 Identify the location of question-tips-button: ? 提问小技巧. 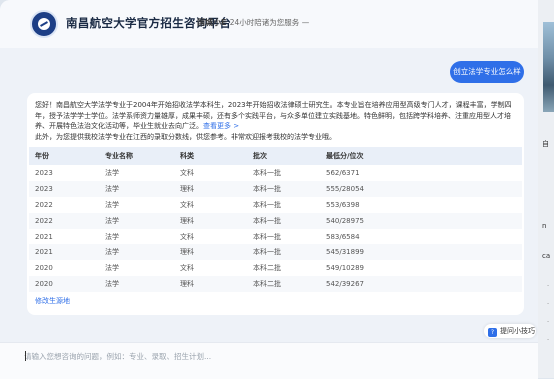
(510, 331).